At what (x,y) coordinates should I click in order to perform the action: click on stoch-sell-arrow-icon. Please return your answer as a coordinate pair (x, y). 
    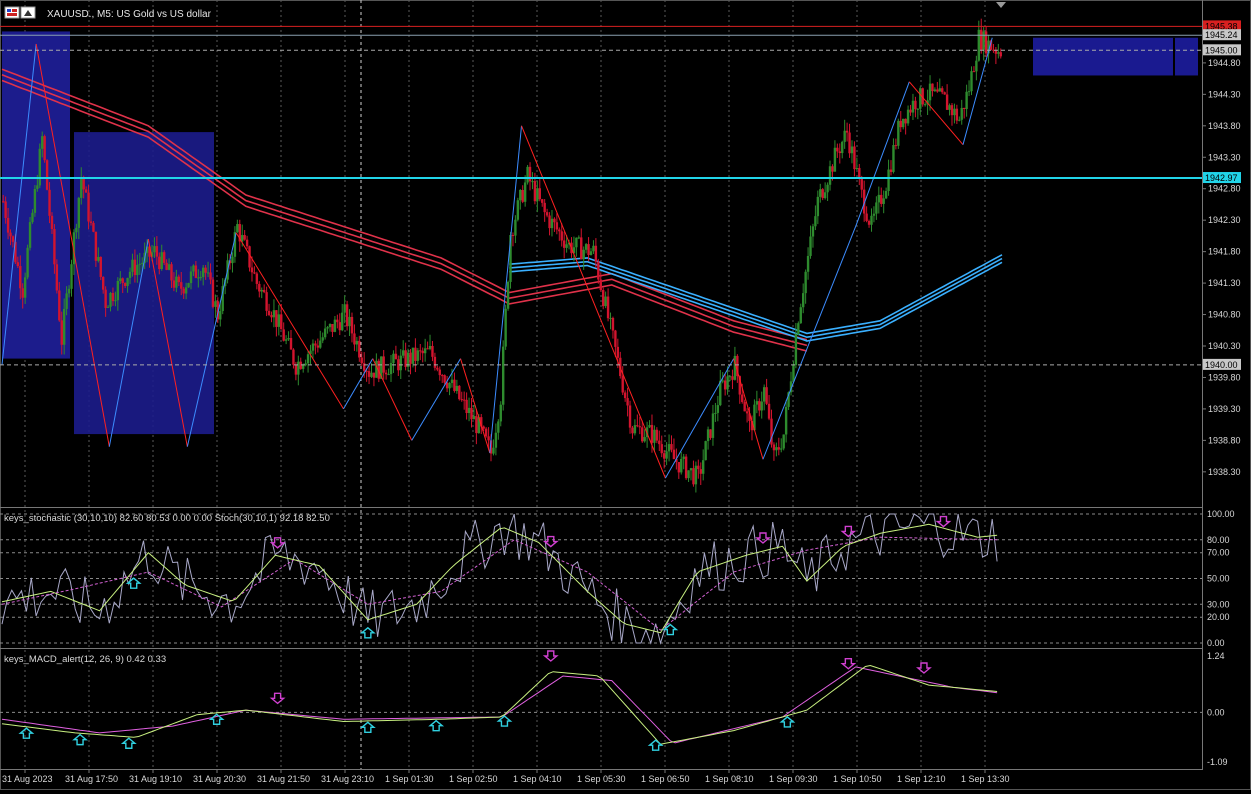
    Looking at the image, I should click on (763, 538).